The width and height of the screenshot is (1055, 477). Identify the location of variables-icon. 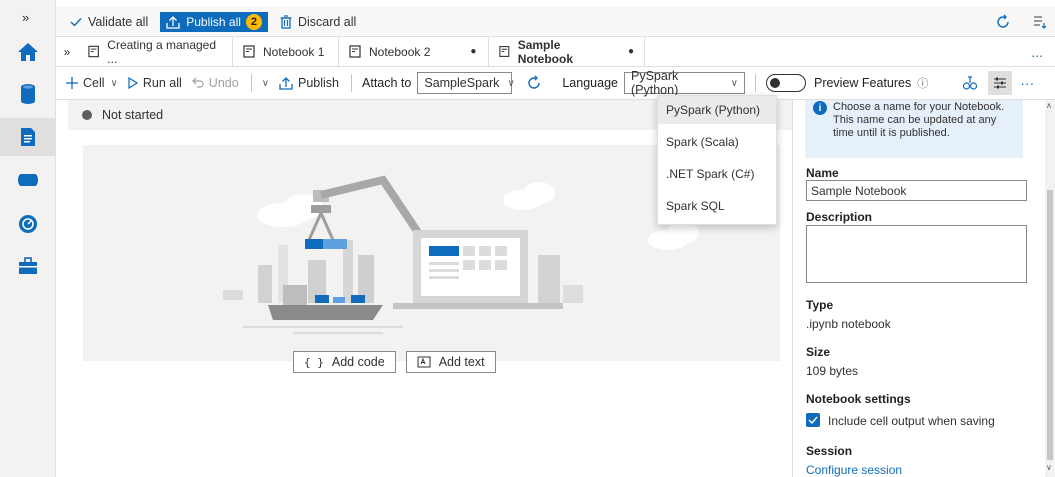
(970, 83).